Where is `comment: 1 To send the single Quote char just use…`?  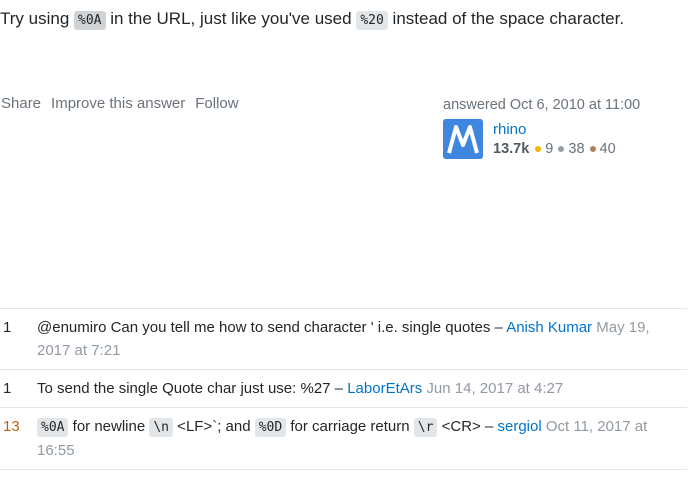
comment: 1 To send the single Quote char just use… is located at coordinates (343, 389).